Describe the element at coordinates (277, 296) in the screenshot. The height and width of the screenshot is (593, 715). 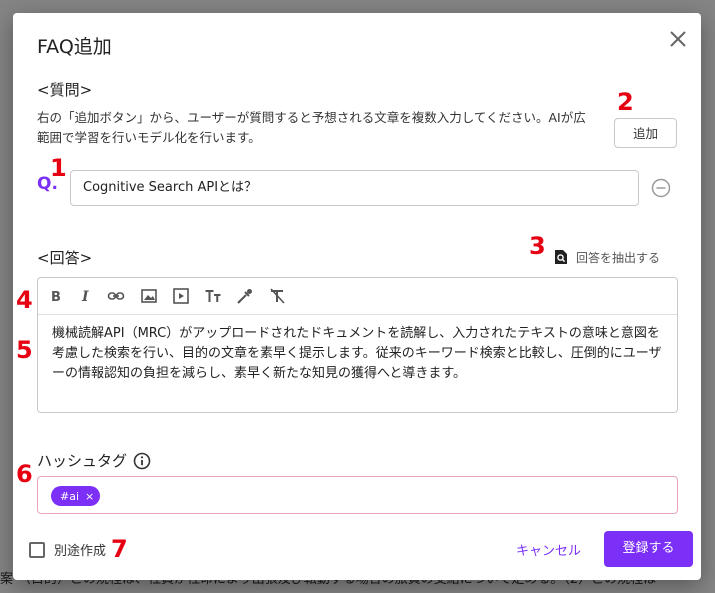
I see `clear-format-icon` at that location.